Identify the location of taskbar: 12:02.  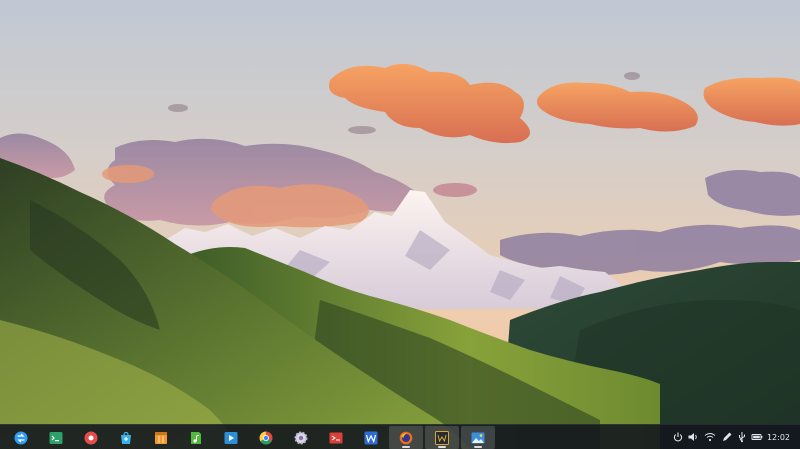
(400, 436).